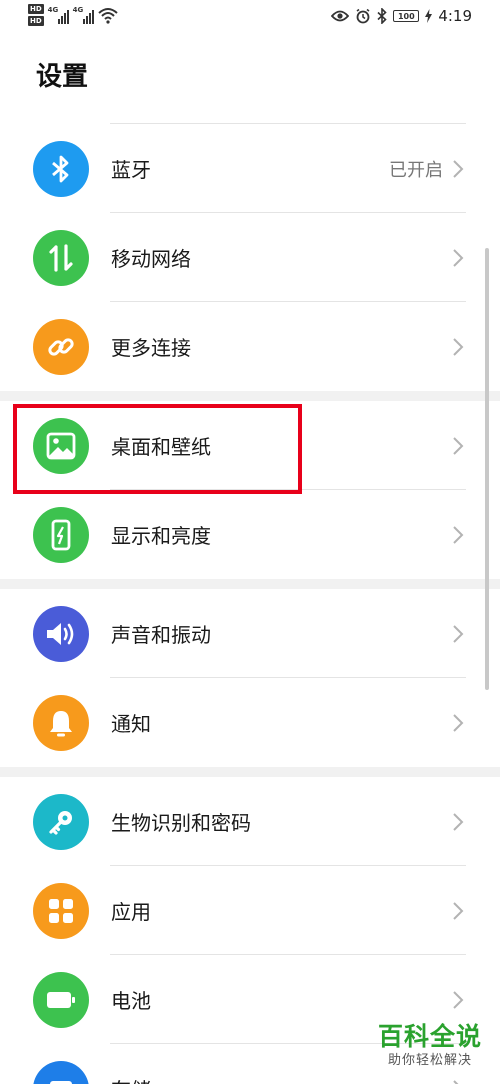 This screenshot has height=1084, width=500. What do you see at coordinates (131, 1079) in the screenshot?
I see `settings-item-label: 存储` at bounding box center [131, 1079].